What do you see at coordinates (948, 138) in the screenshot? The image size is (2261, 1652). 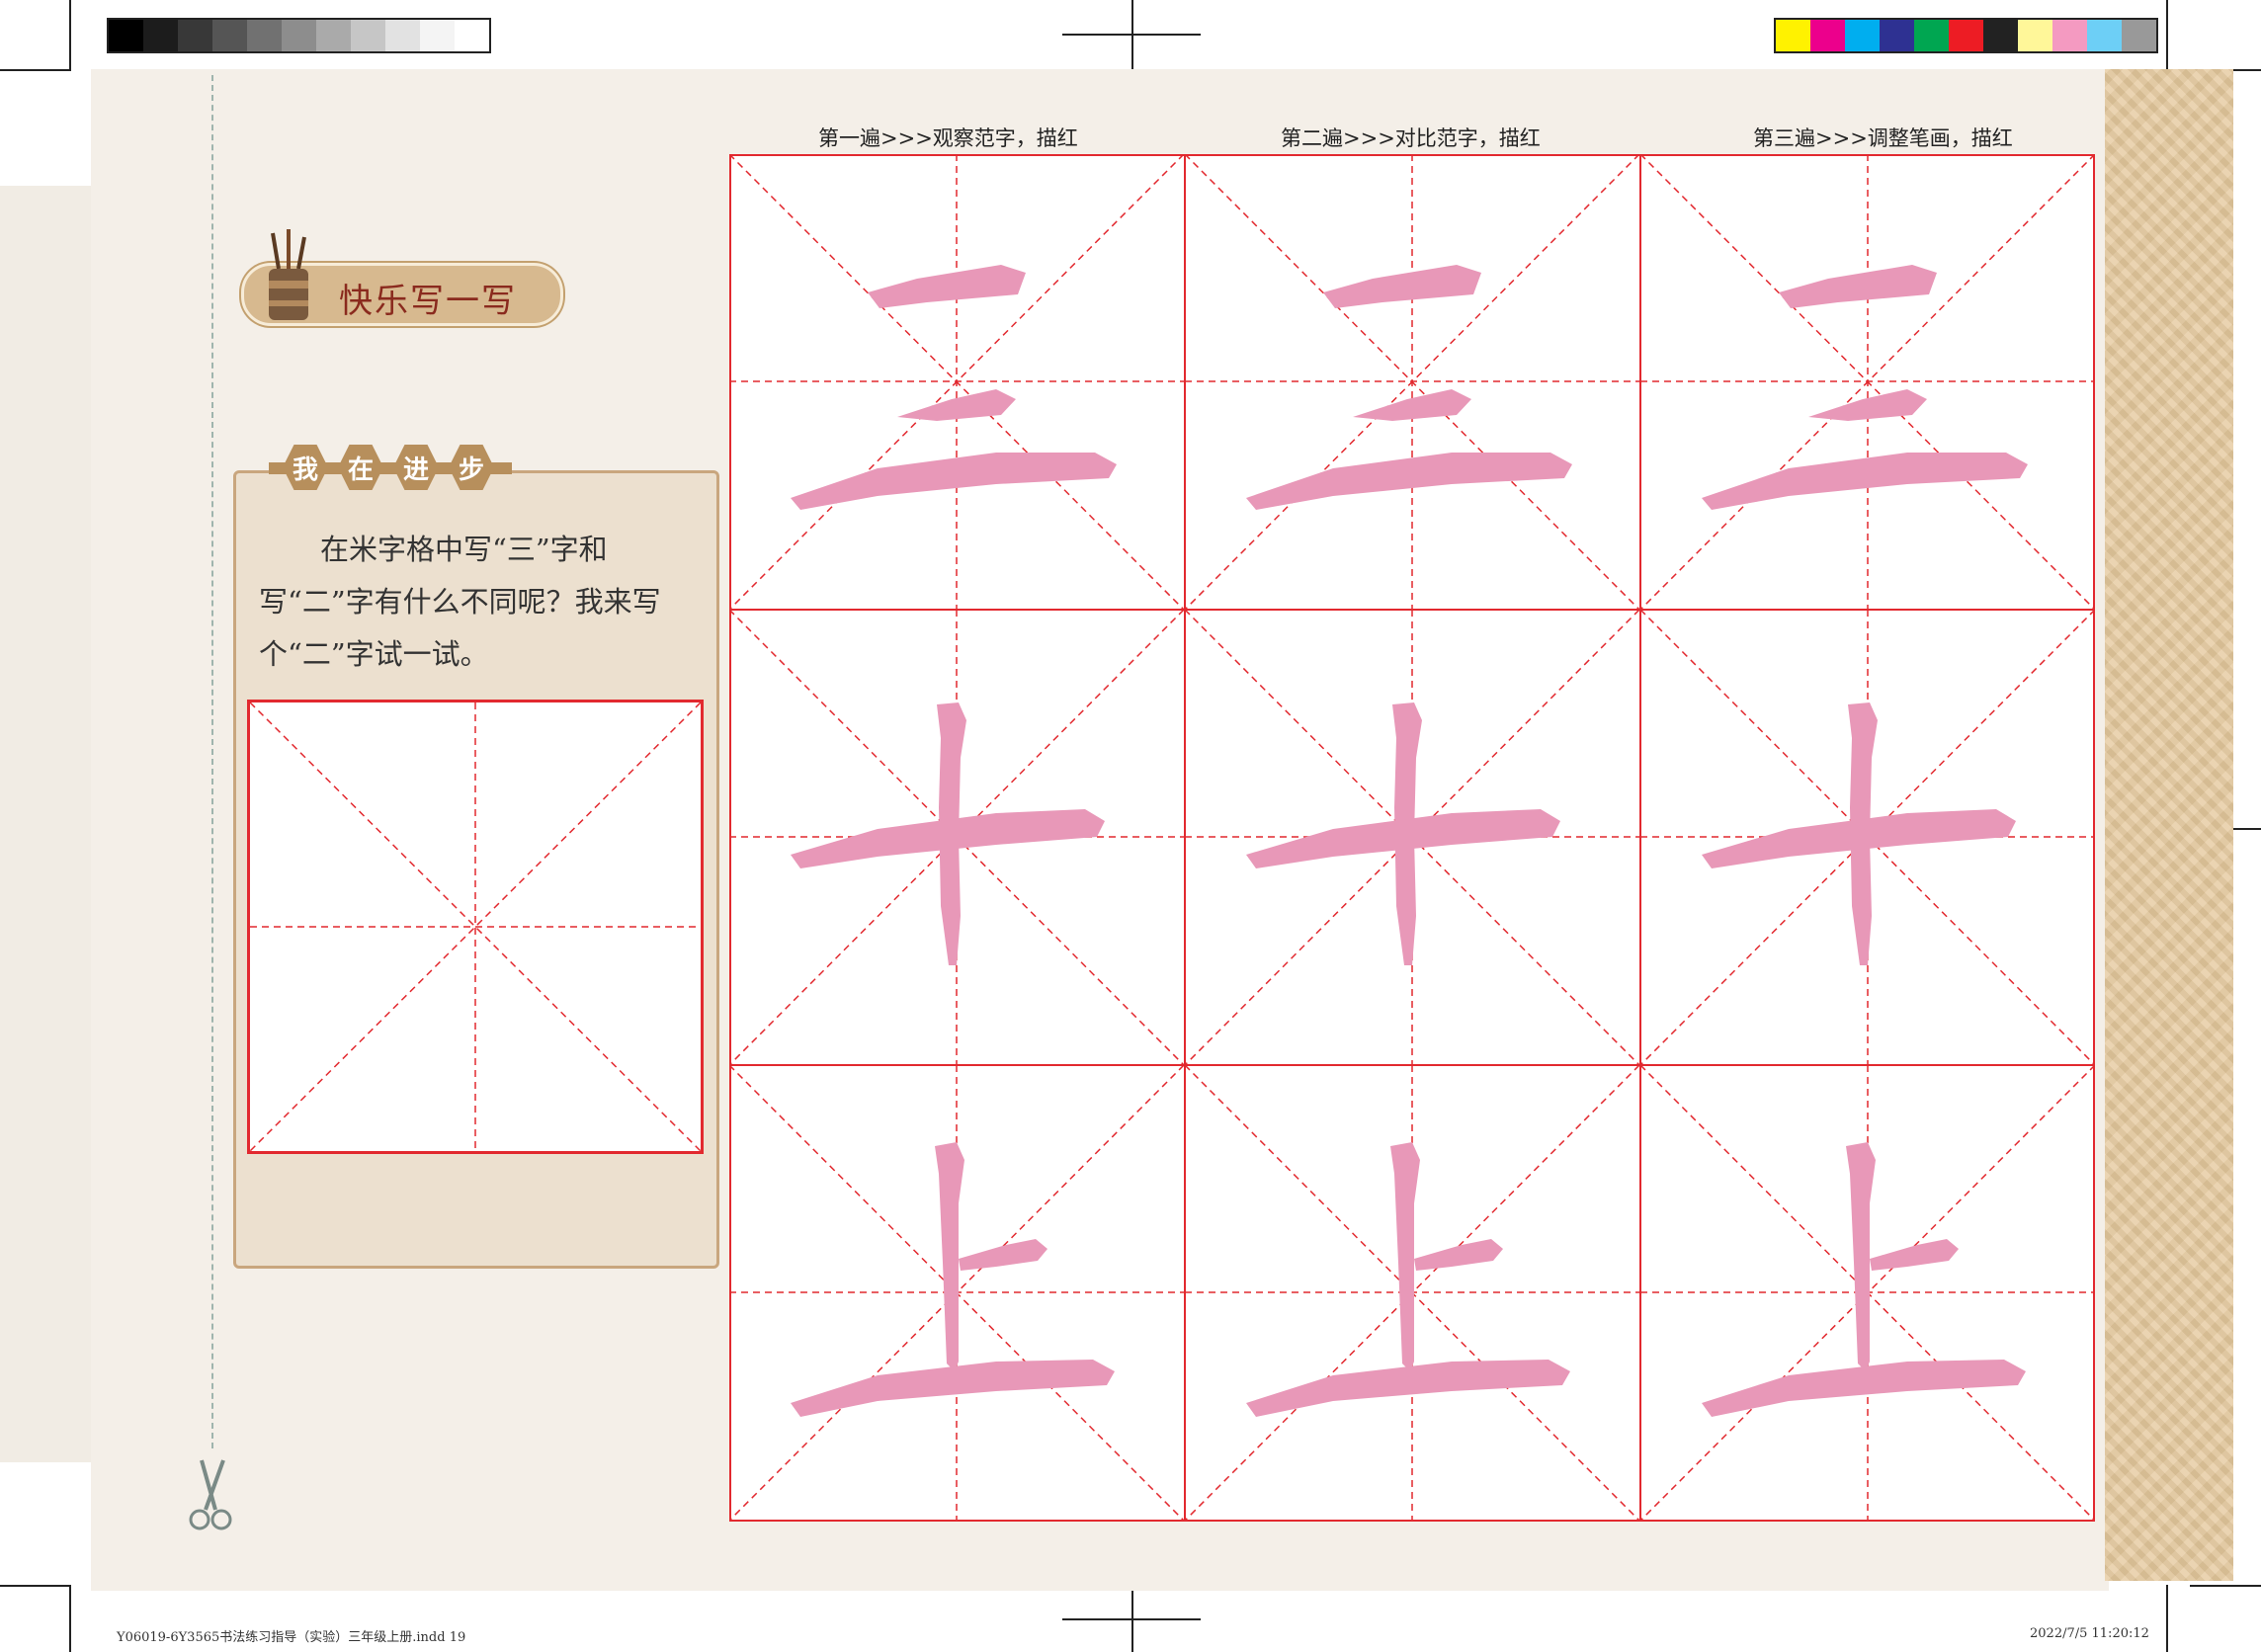 I see `heading-first-pass: 第一遍>>>观察范字，描红` at bounding box center [948, 138].